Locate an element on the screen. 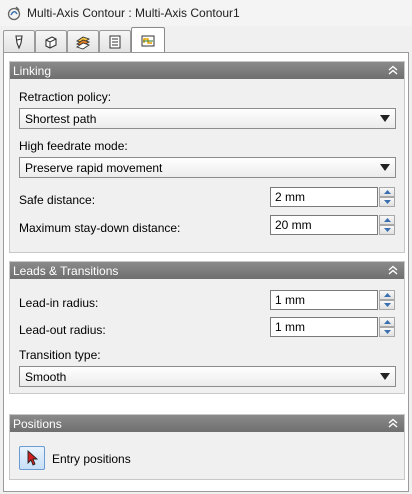  tab-geometry is located at coordinates (51, 41).